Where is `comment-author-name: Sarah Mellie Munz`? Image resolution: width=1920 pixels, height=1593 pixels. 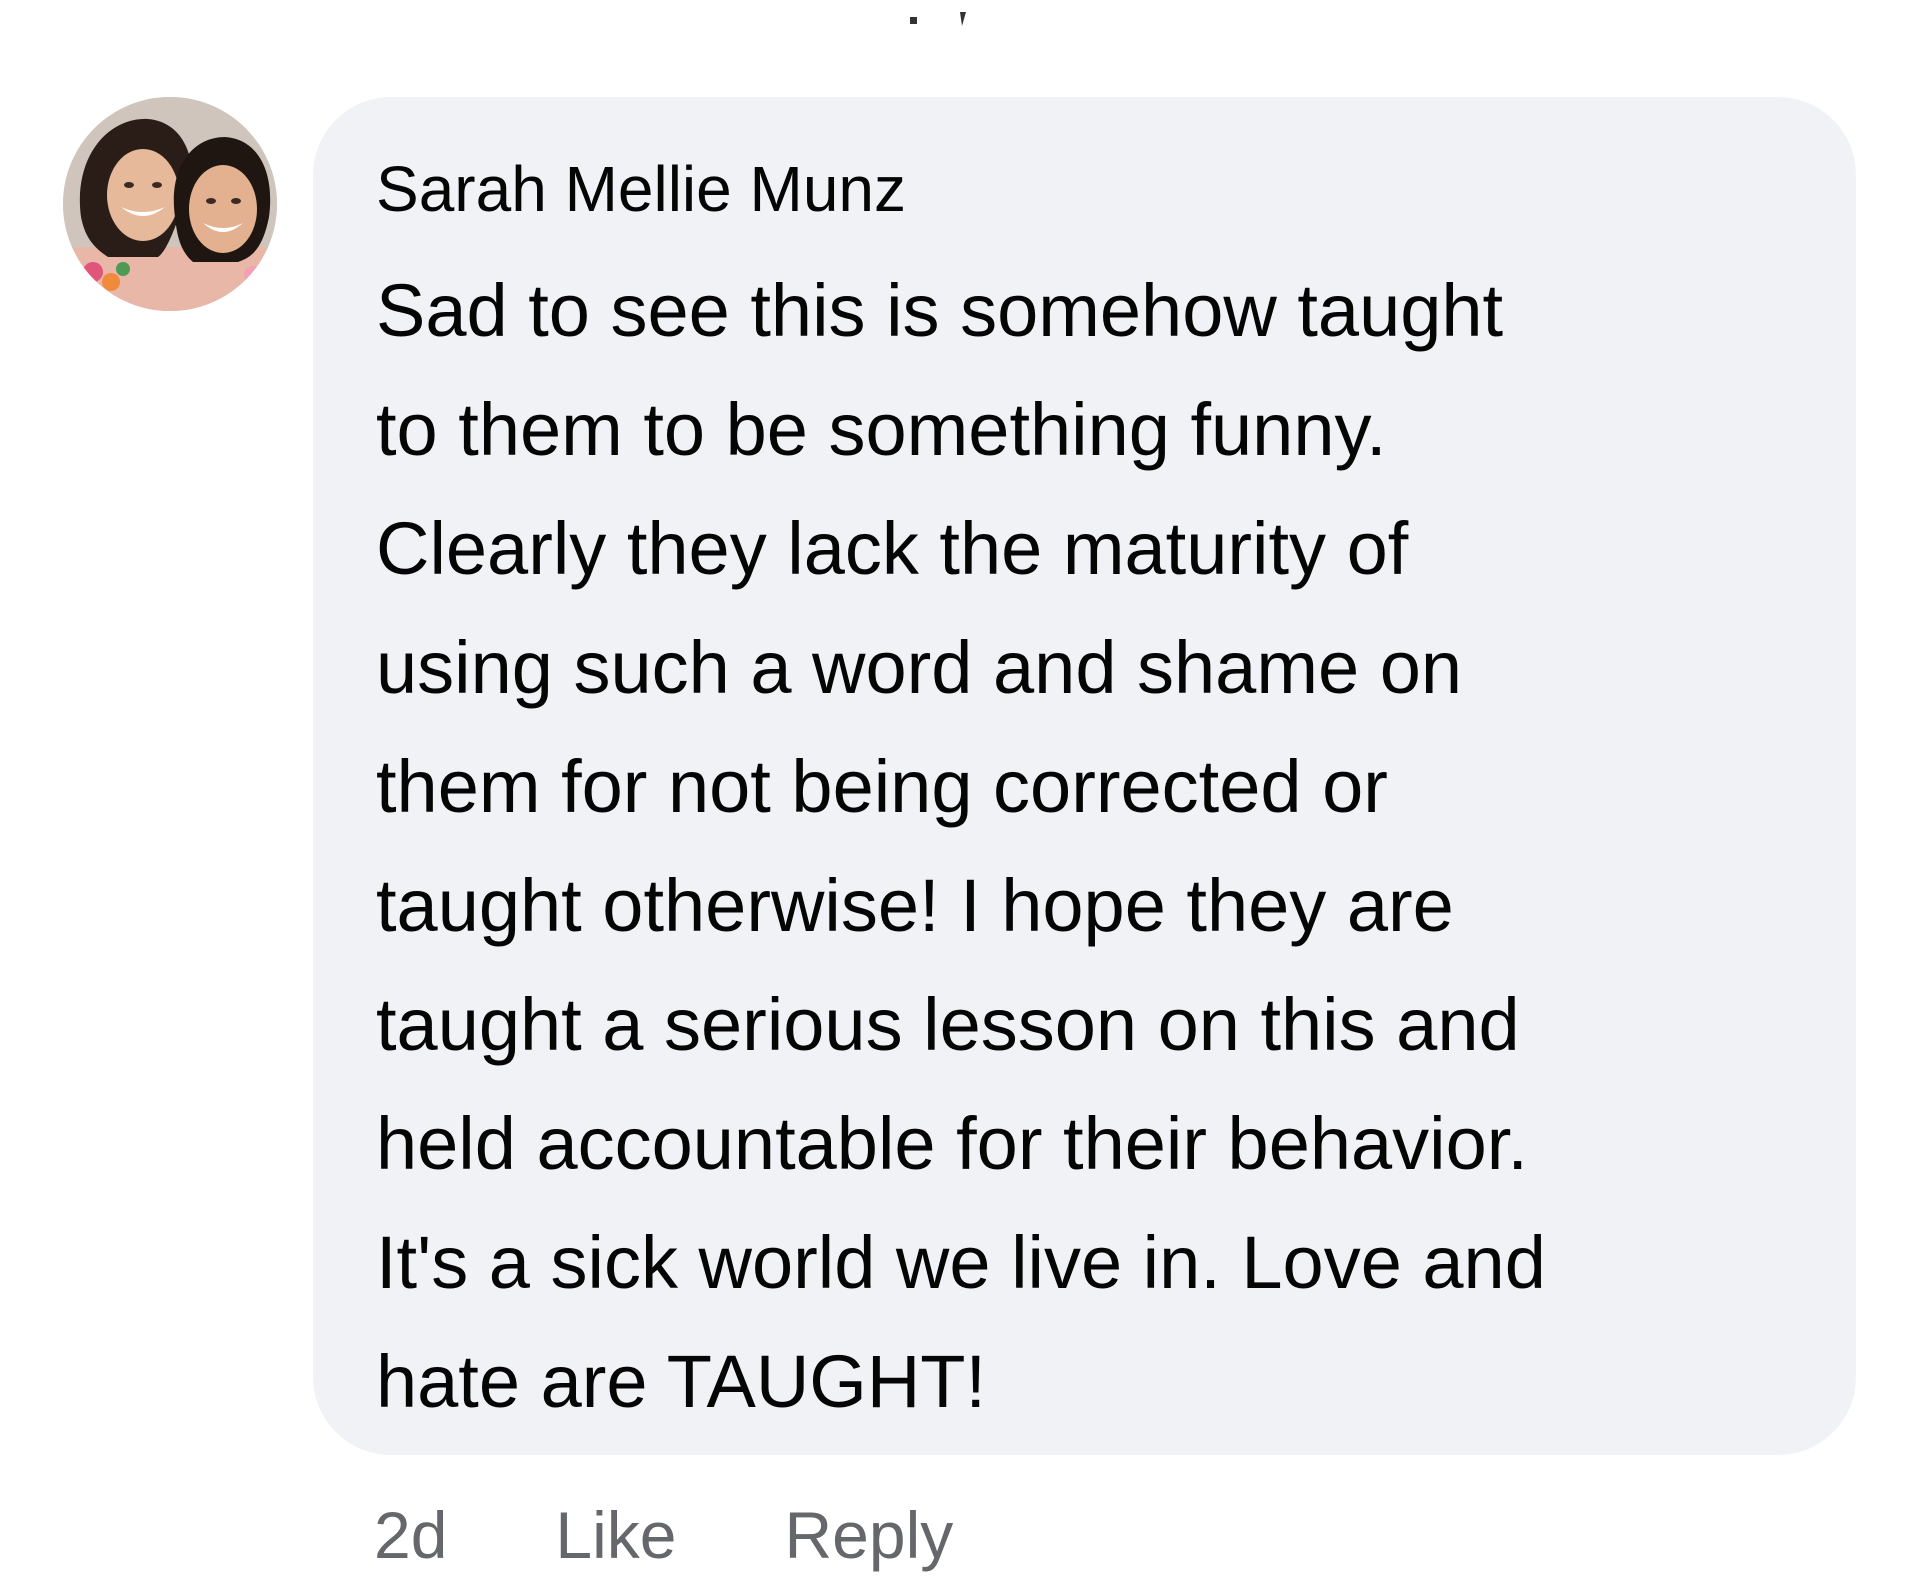
comment-author-name: Sarah Mellie Munz is located at coordinates (1116, 189).